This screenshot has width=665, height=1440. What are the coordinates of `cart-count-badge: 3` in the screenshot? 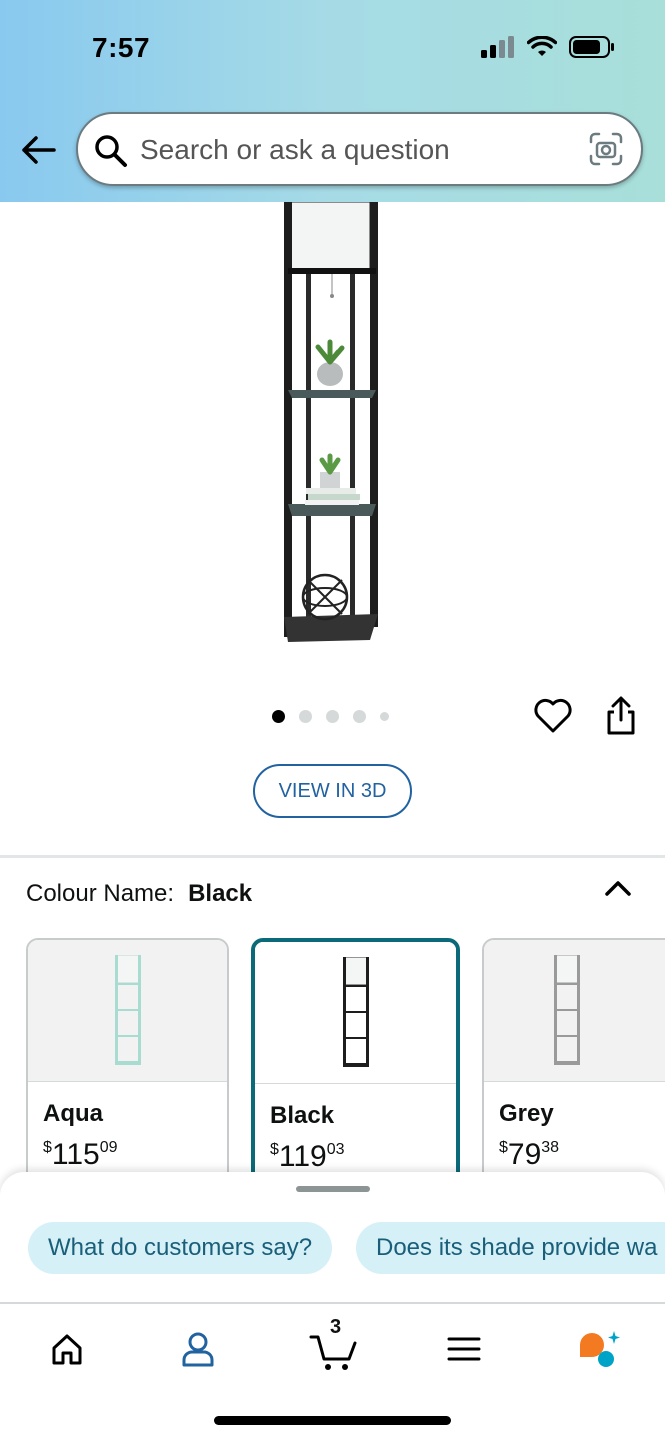 It's located at (336, 1327).